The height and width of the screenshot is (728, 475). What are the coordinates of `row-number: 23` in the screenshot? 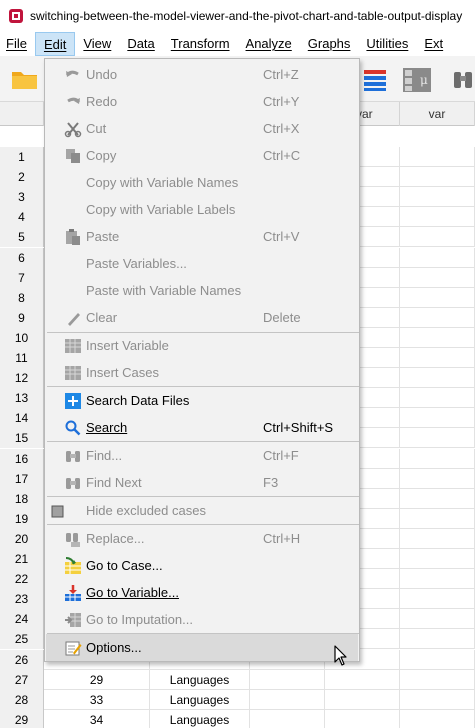 It's located at (22, 599).